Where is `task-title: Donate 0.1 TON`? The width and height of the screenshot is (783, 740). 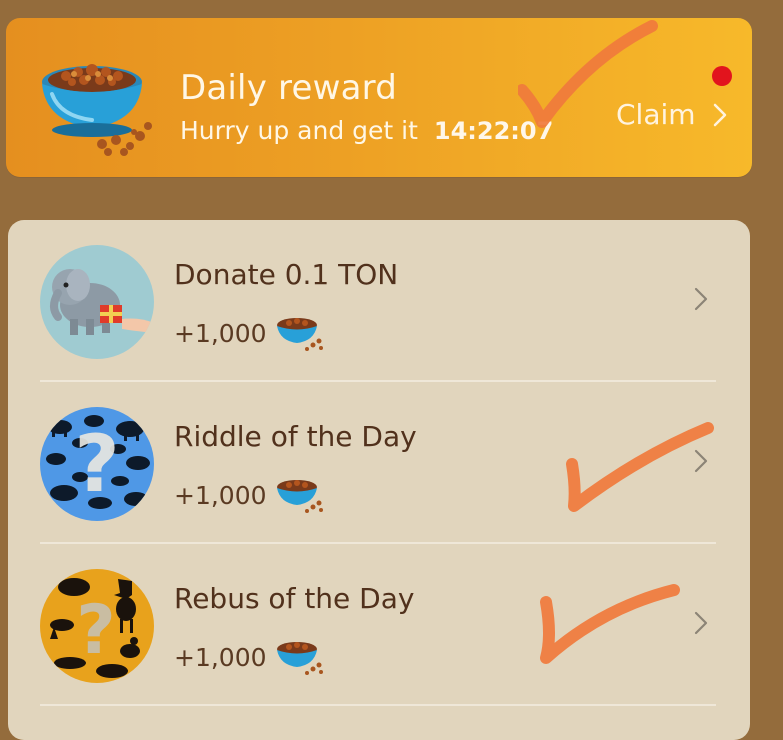 task-title: Donate 0.1 TON is located at coordinates (286, 274).